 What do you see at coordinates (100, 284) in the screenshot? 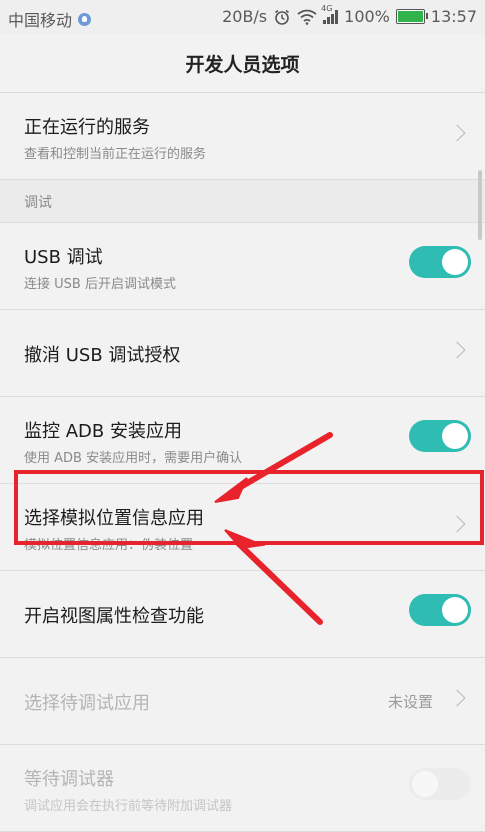
I see `item-subtitle: 连接 USB 后开启调试模式` at bounding box center [100, 284].